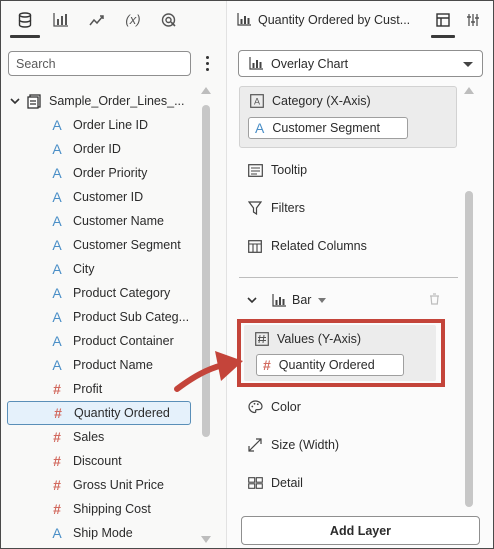 Image resolution: width=494 pixels, height=549 pixels. What do you see at coordinates (255, 170) in the screenshot?
I see `tooltip-icon` at bounding box center [255, 170].